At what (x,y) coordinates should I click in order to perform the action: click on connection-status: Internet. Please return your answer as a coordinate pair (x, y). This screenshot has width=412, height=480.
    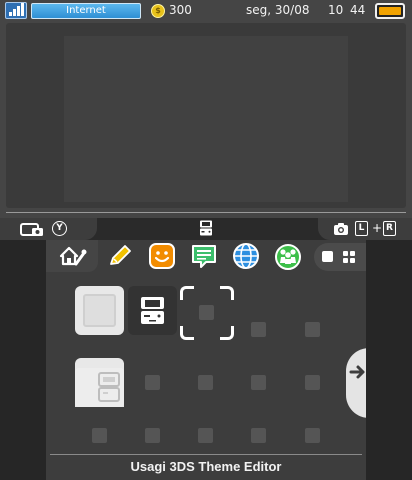
    Looking at the image, I should click on (86, 11).